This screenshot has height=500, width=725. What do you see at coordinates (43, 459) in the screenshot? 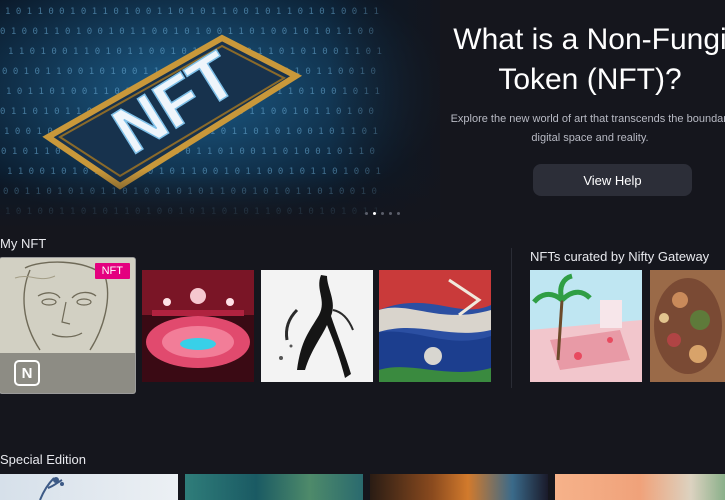
I see `special-edition-title: Special Edition` at bounding box center [43, 459].